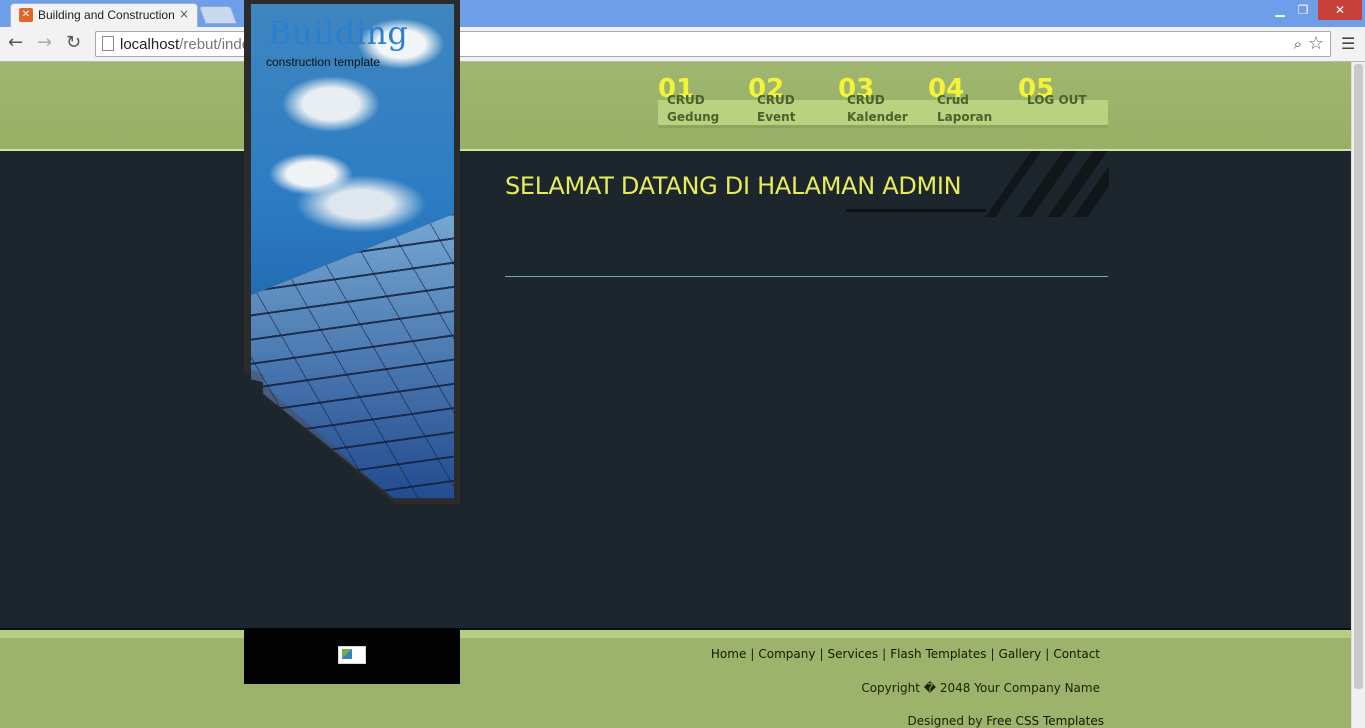  What do you see at coordinates (1340, 10) in the screenshot?
I see `close-window-icon: ✕` at bounding box center [1340, 10].